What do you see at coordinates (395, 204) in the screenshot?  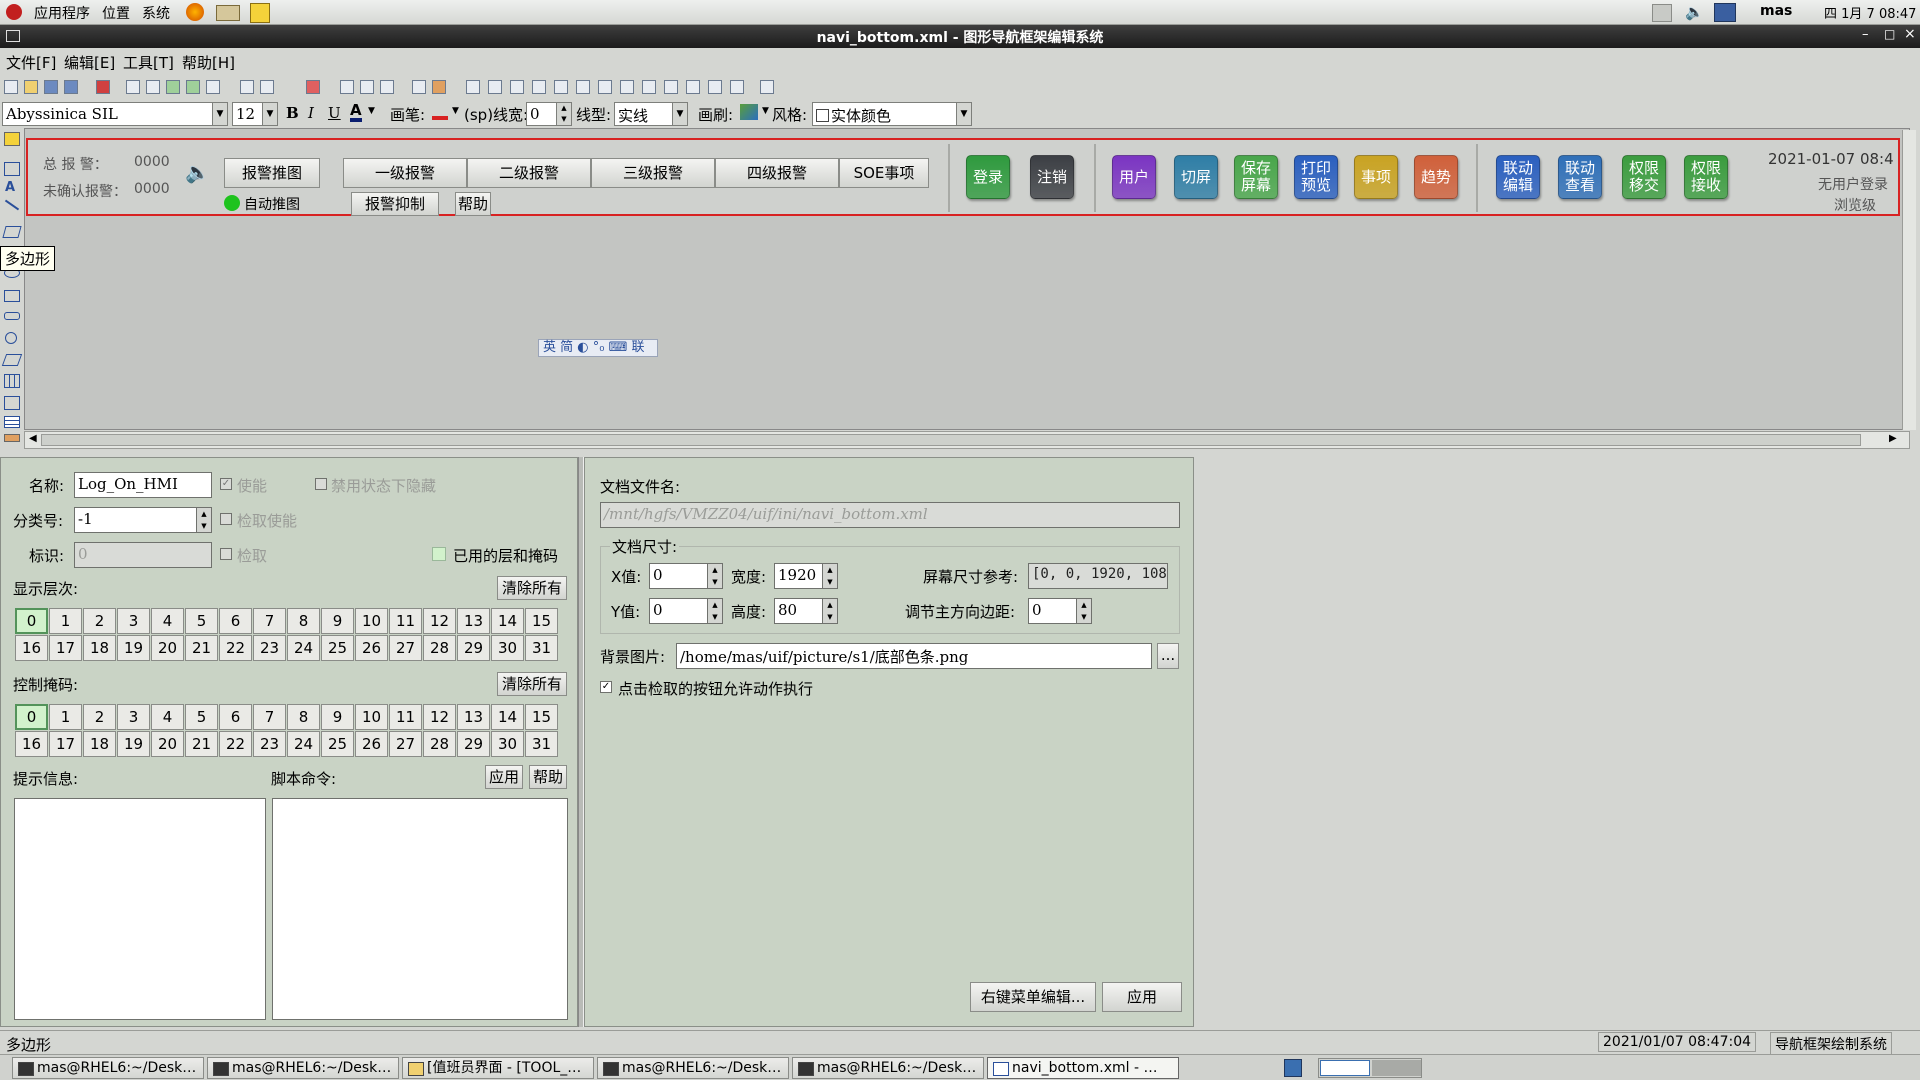 I see `alarm-suppress-button: 报警抑制` at bounding box center [395, 204].